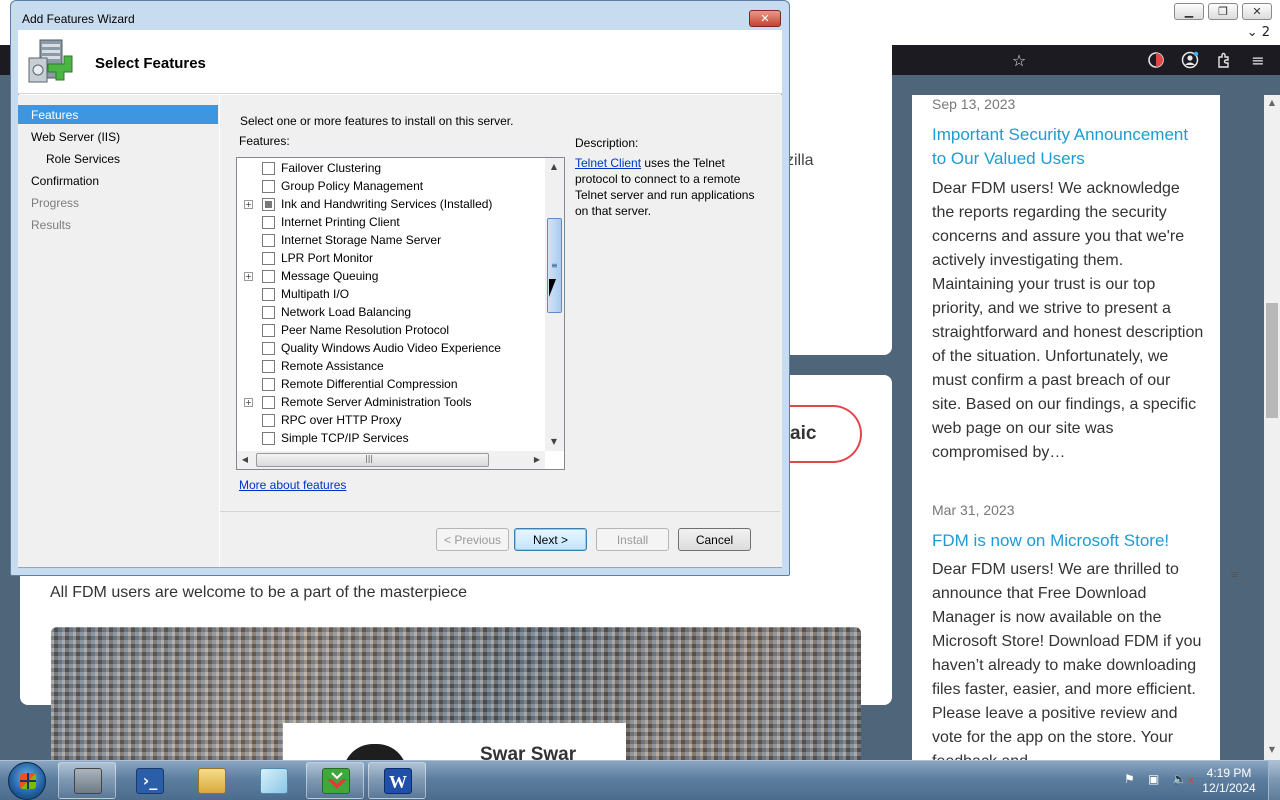  What do you see at coordinates (1019, 60) in the screenshot?
I see `star-icon: ☆` at bounding box center [1019, 60].